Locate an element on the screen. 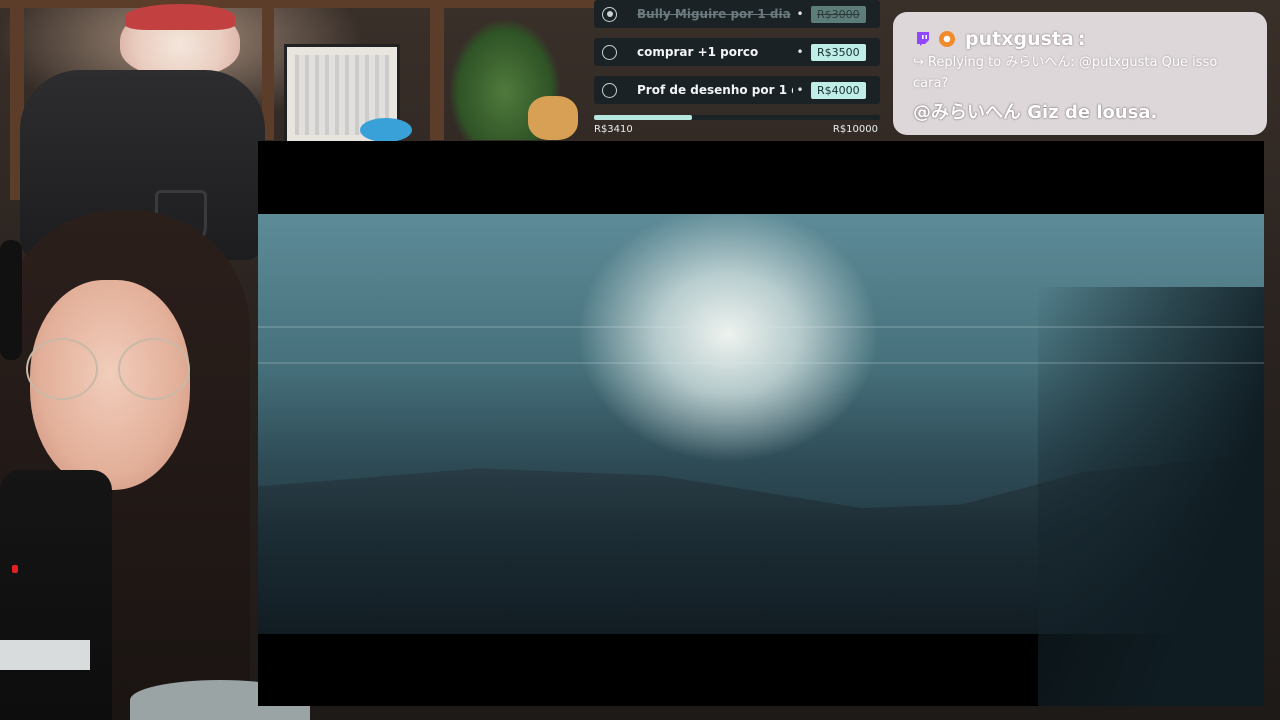  goal-progress-target: R$10000 is located at coordinates (855, 129).